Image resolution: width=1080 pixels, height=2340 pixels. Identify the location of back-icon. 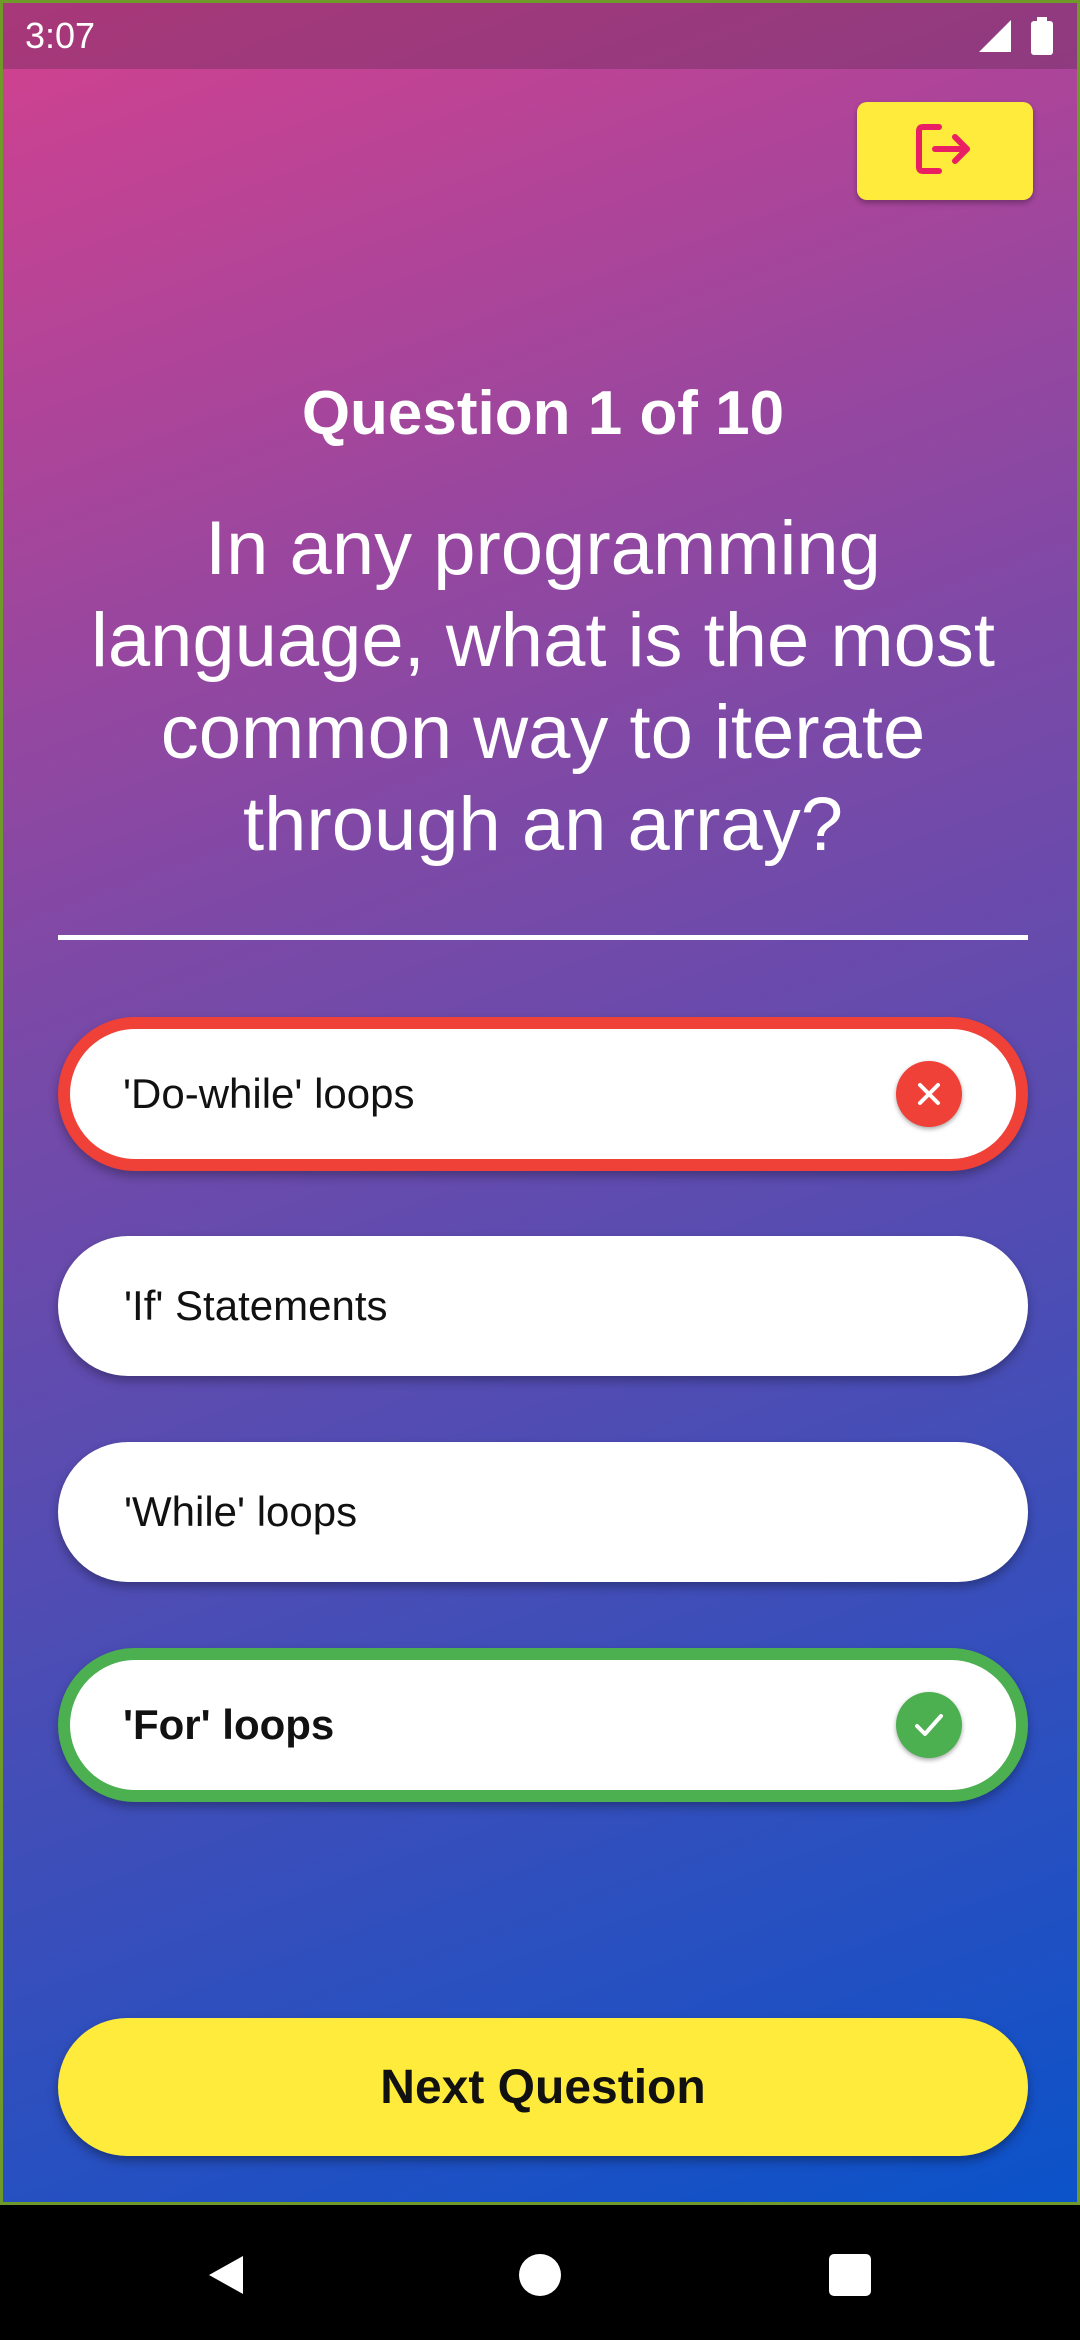
(226, 2275).